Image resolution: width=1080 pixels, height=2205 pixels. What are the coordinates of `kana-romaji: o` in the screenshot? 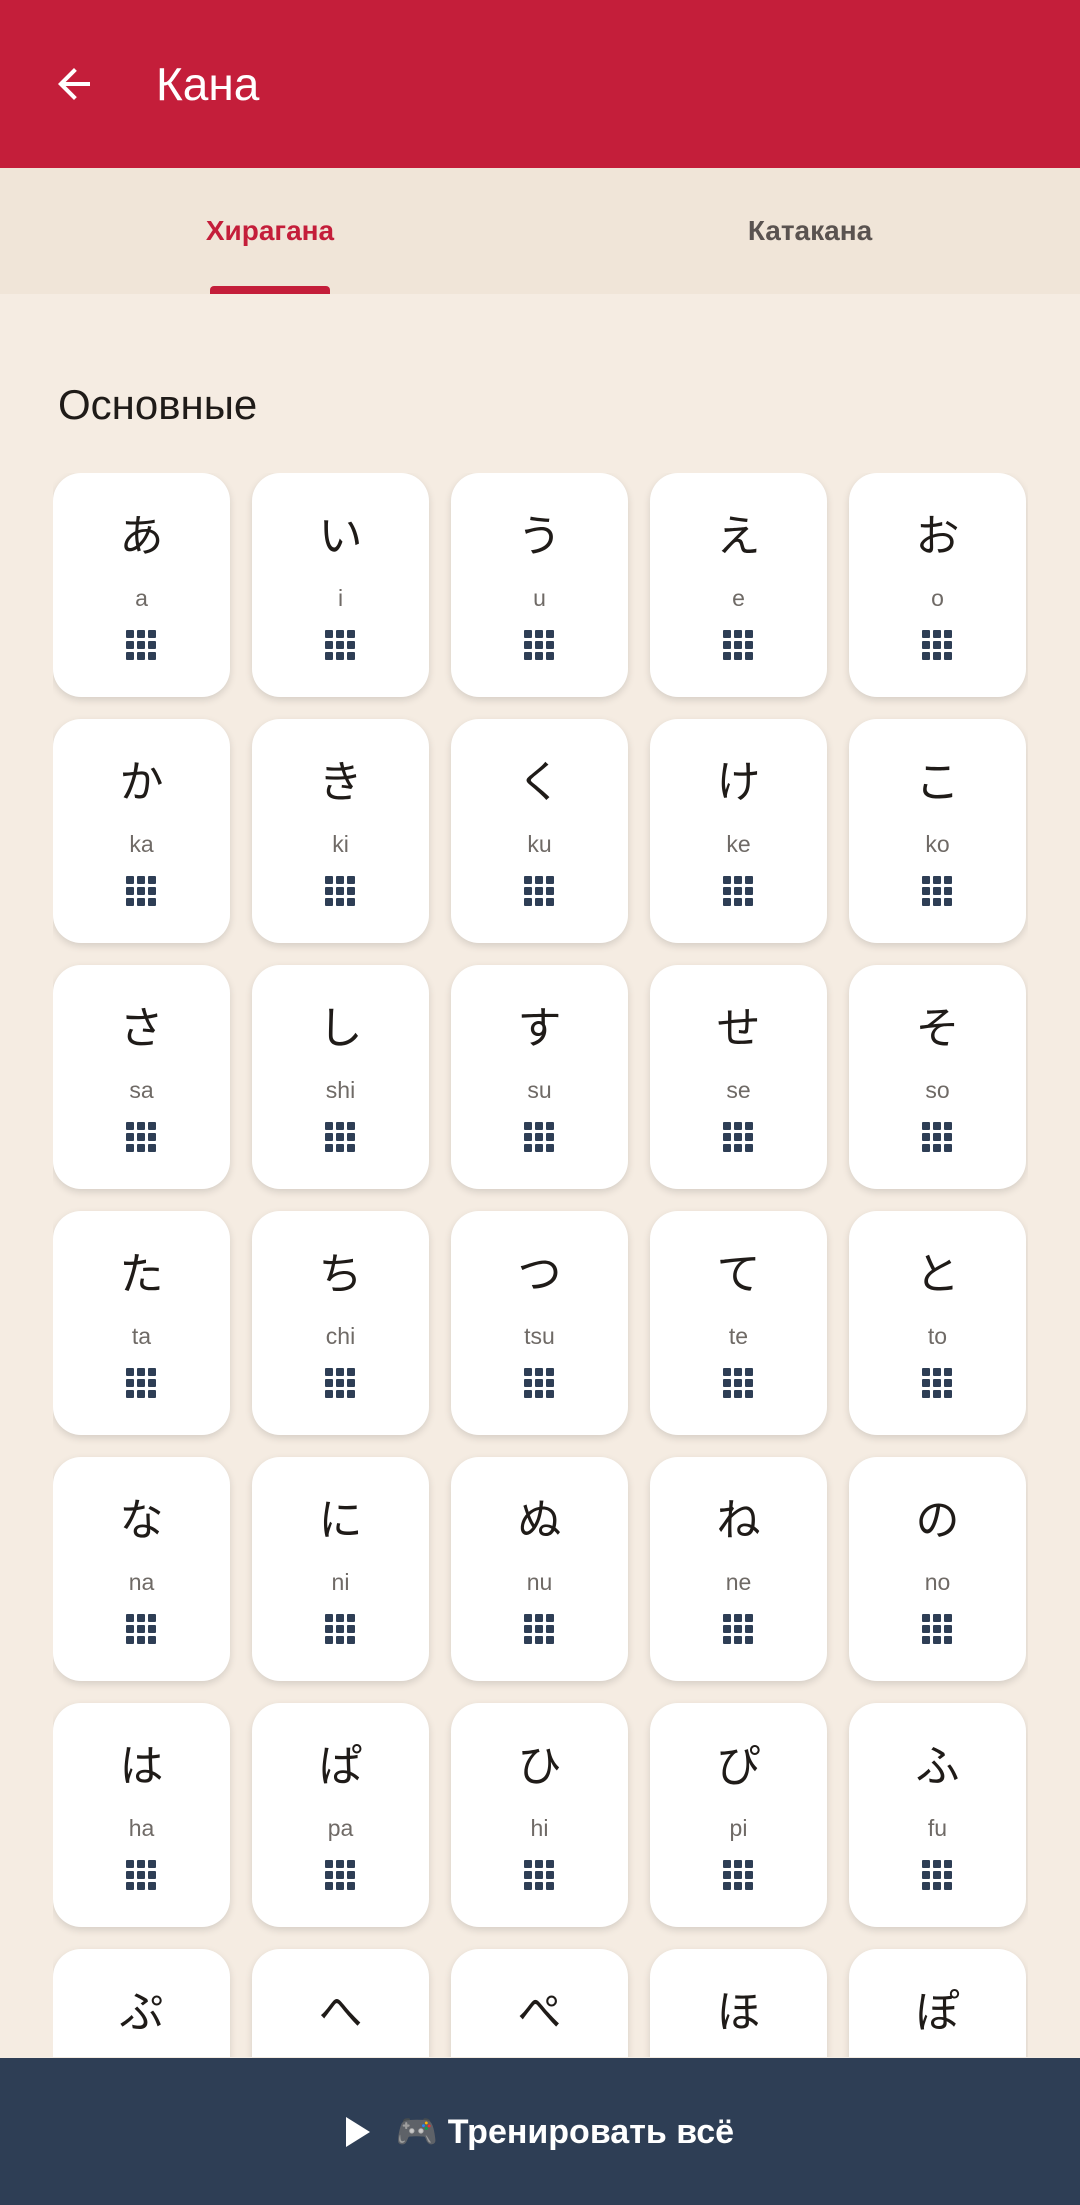 It's located at (937, 598).